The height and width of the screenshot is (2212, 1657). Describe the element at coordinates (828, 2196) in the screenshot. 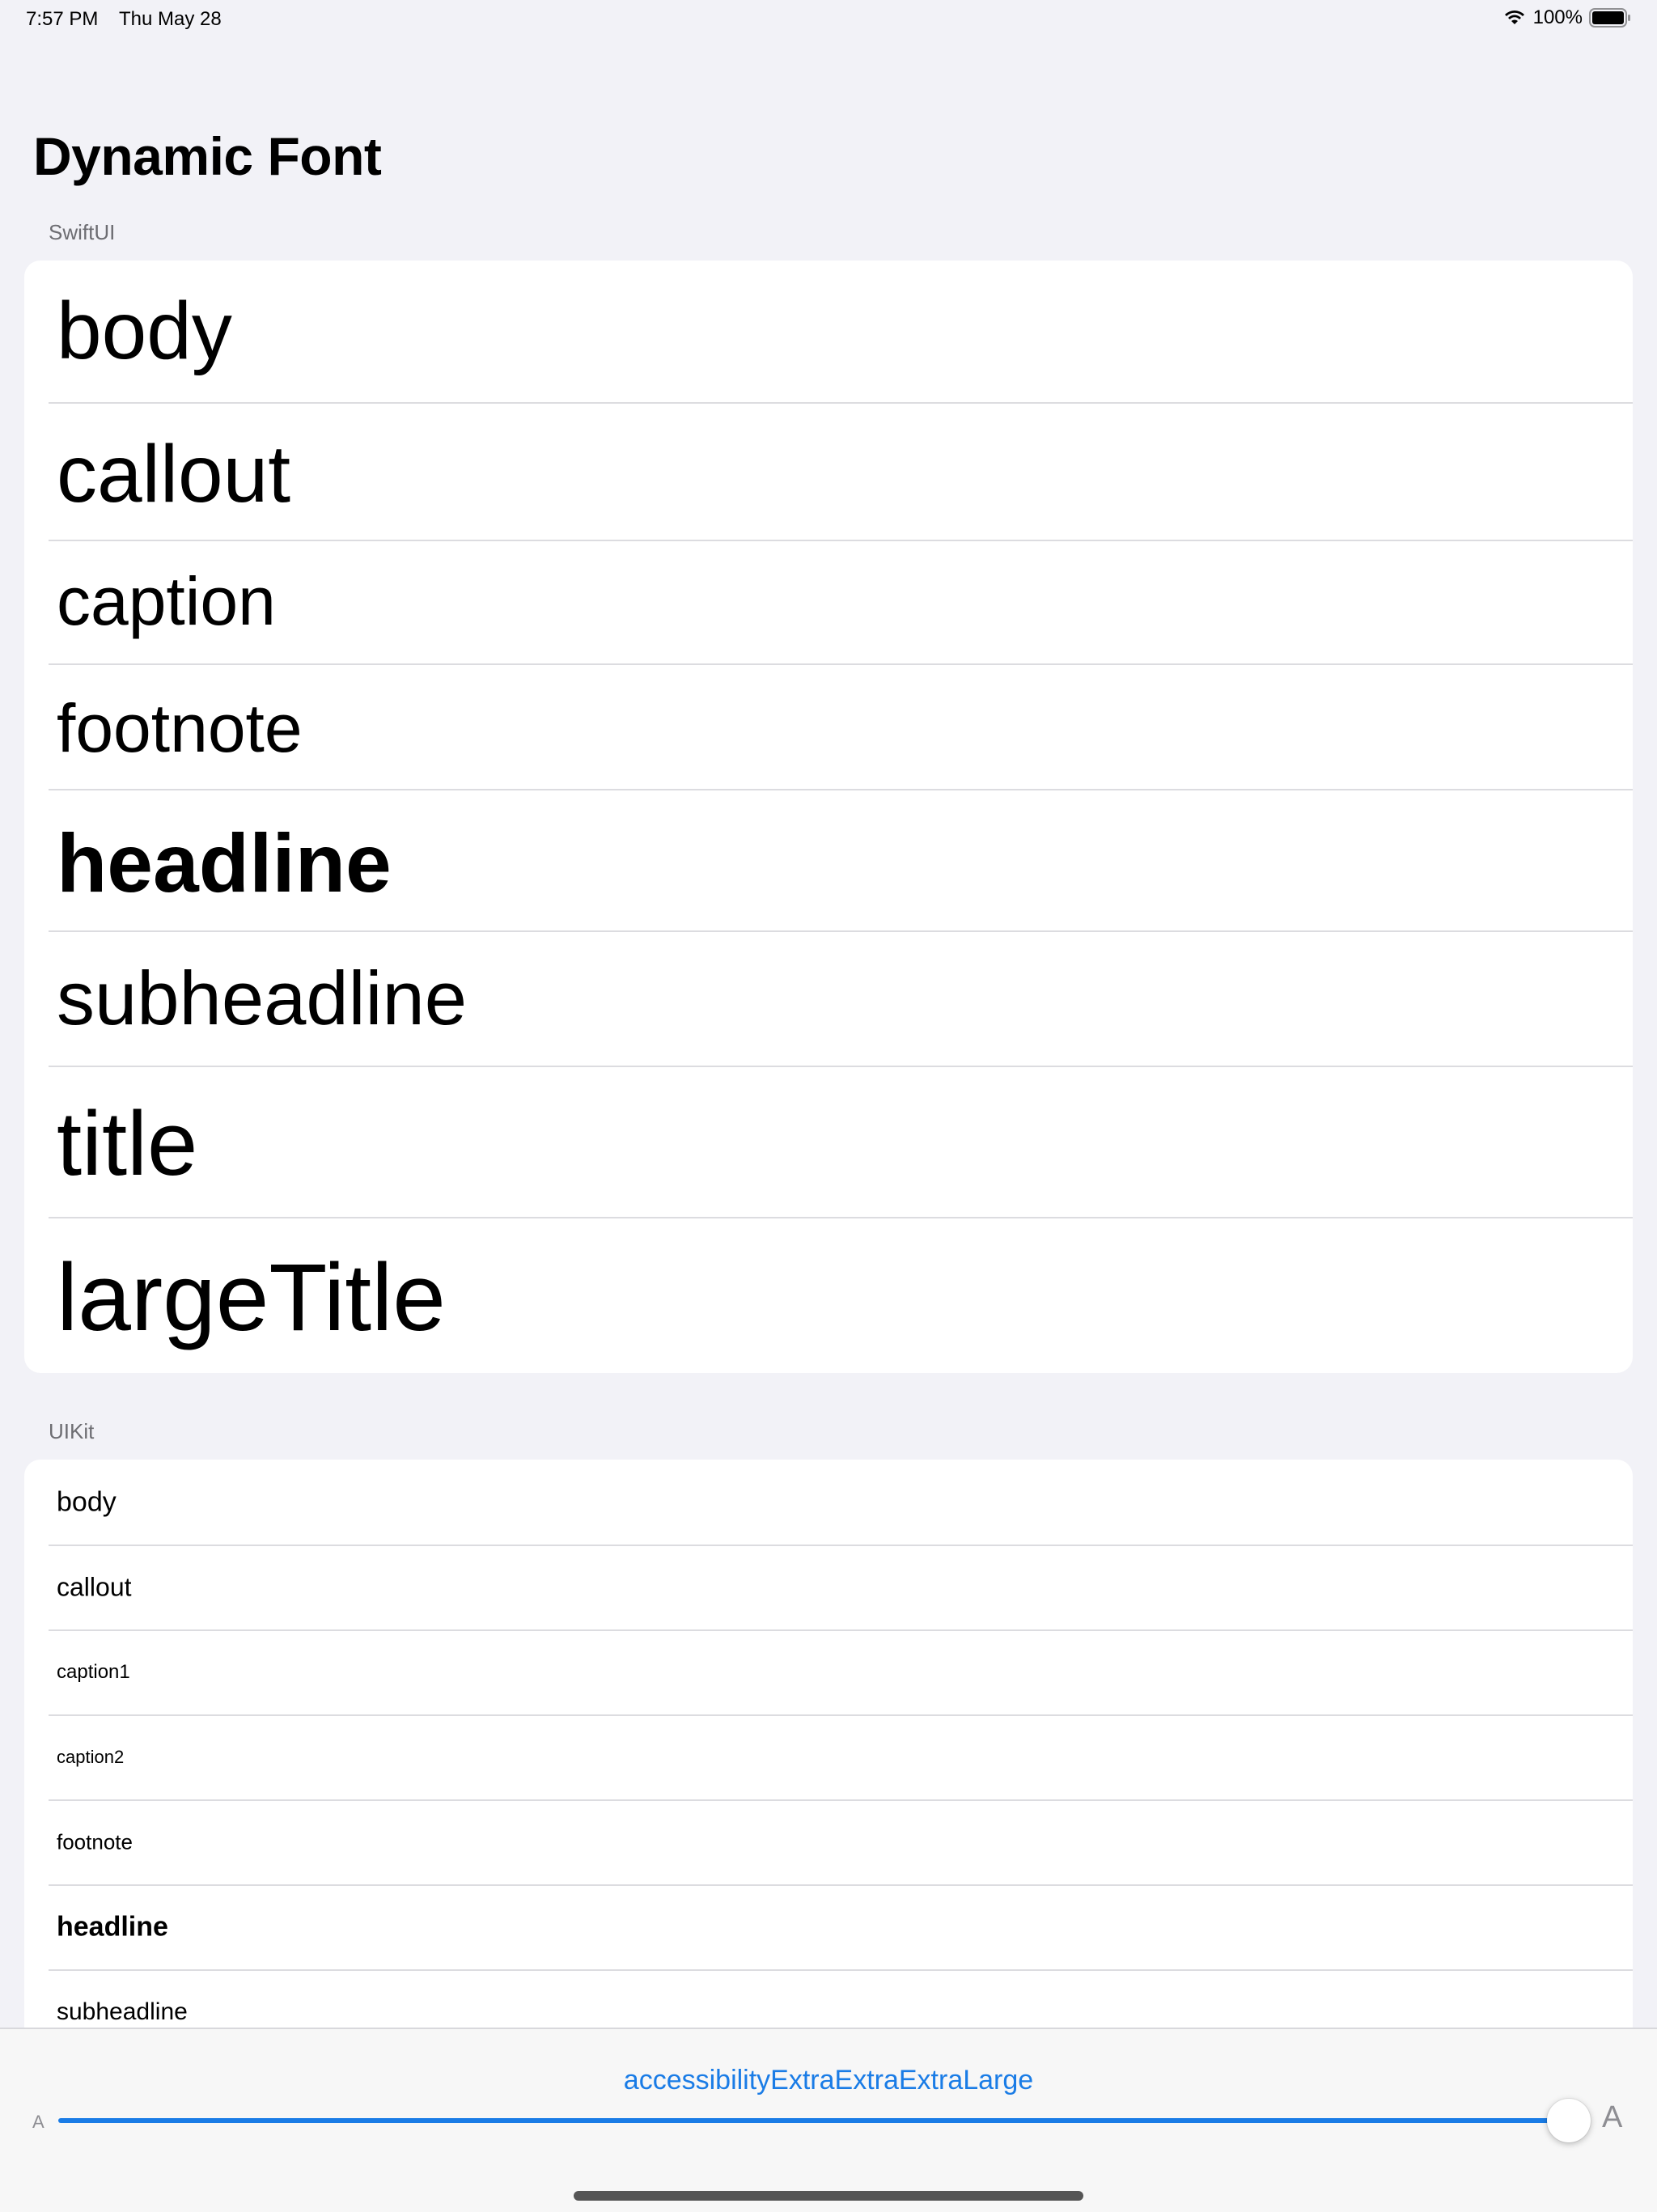

I see `home-indicator` at that location.